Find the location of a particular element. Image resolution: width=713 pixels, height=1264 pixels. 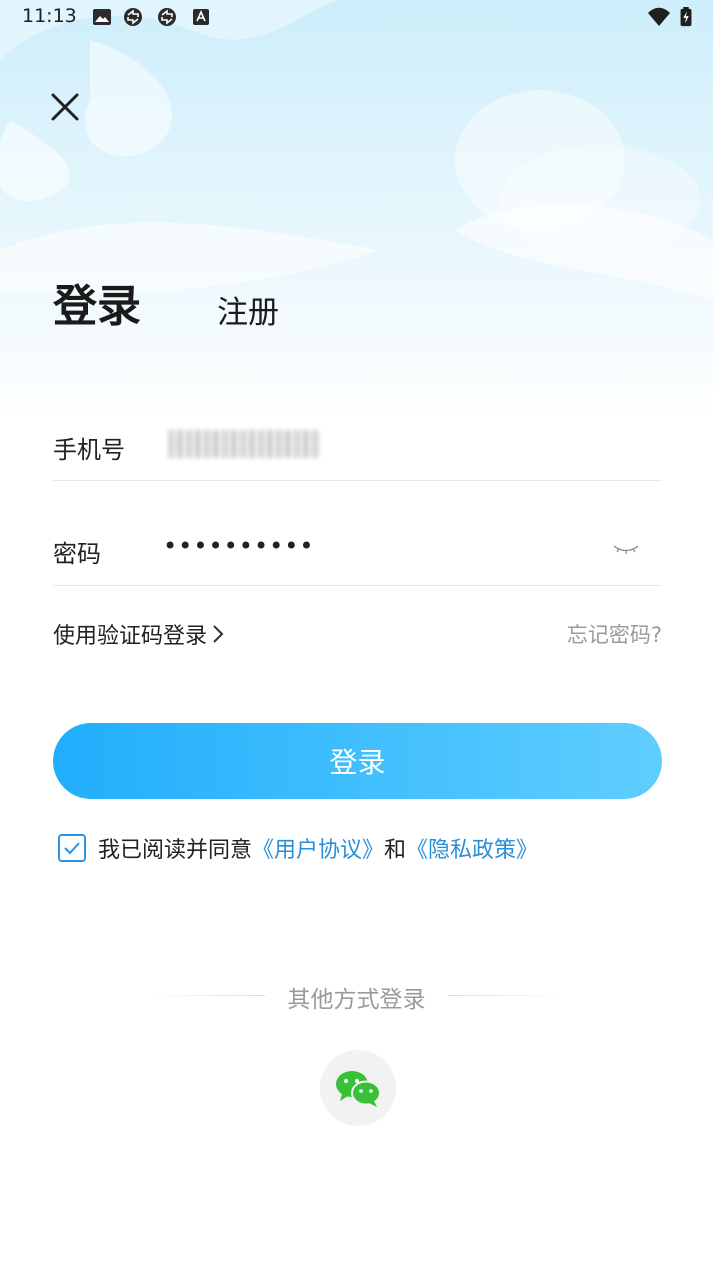

agreement-checkbox is located at coordinates (72, 848).